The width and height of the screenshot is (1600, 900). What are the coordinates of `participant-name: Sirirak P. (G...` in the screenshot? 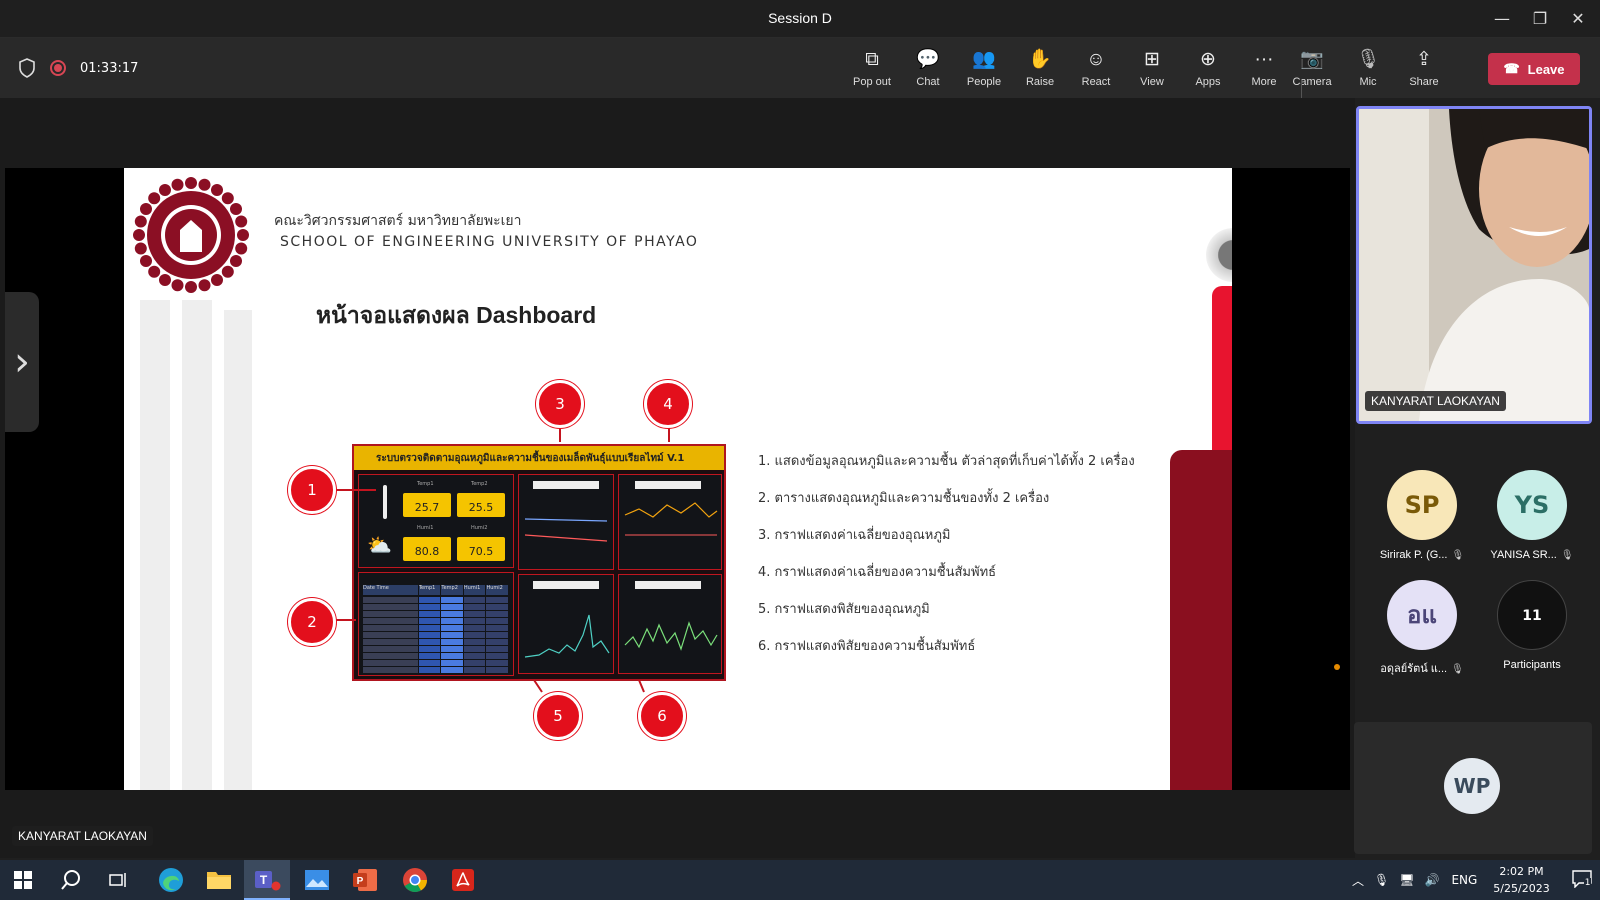 It's located at (1413, 555).